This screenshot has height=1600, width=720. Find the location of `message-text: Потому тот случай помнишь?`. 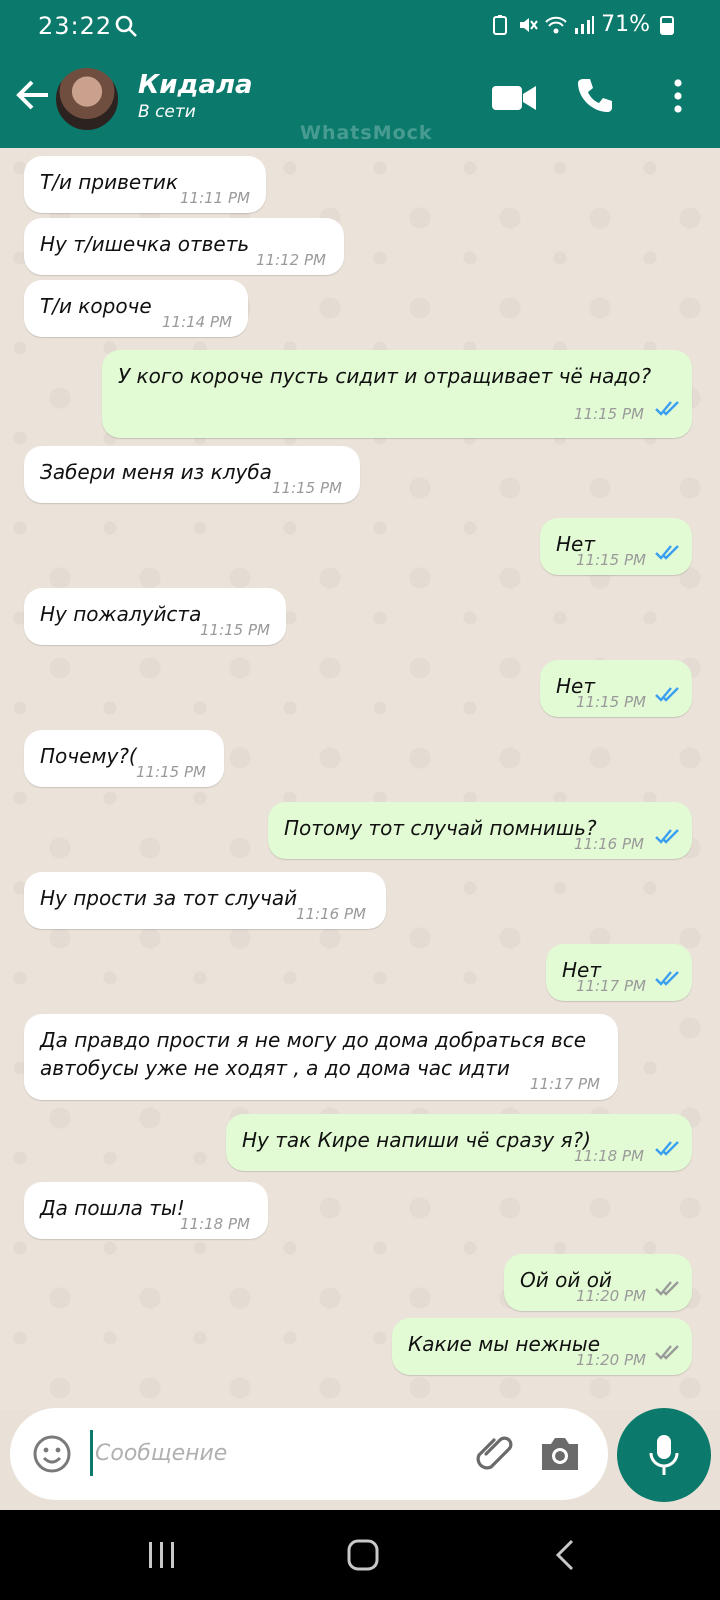

message-text: Потому тот случай помнишь? is located at coordinates (440, 828).